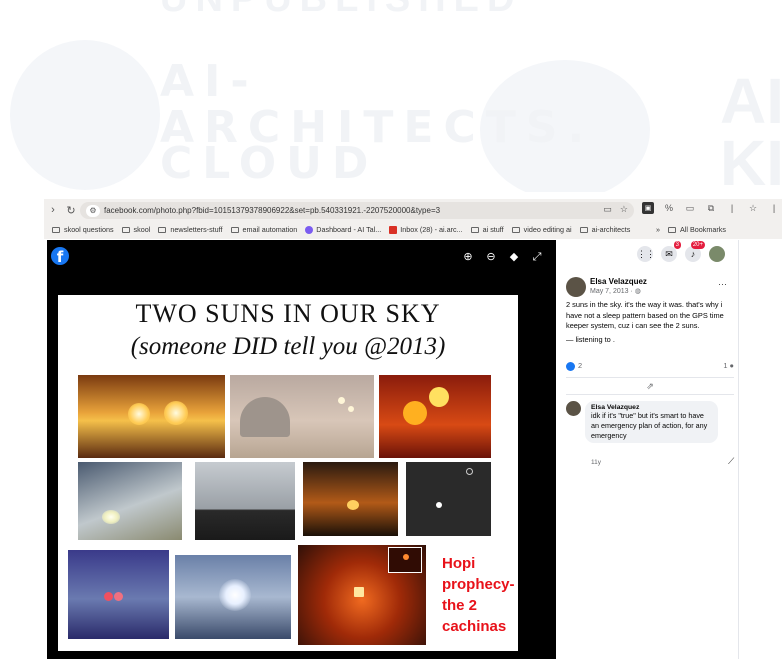 The height and width of the screenshot is (659, 782). What do you see at coordinates (717, 254) in the screenshot?
I see `account-avatar` at bounding box center [717, 254].